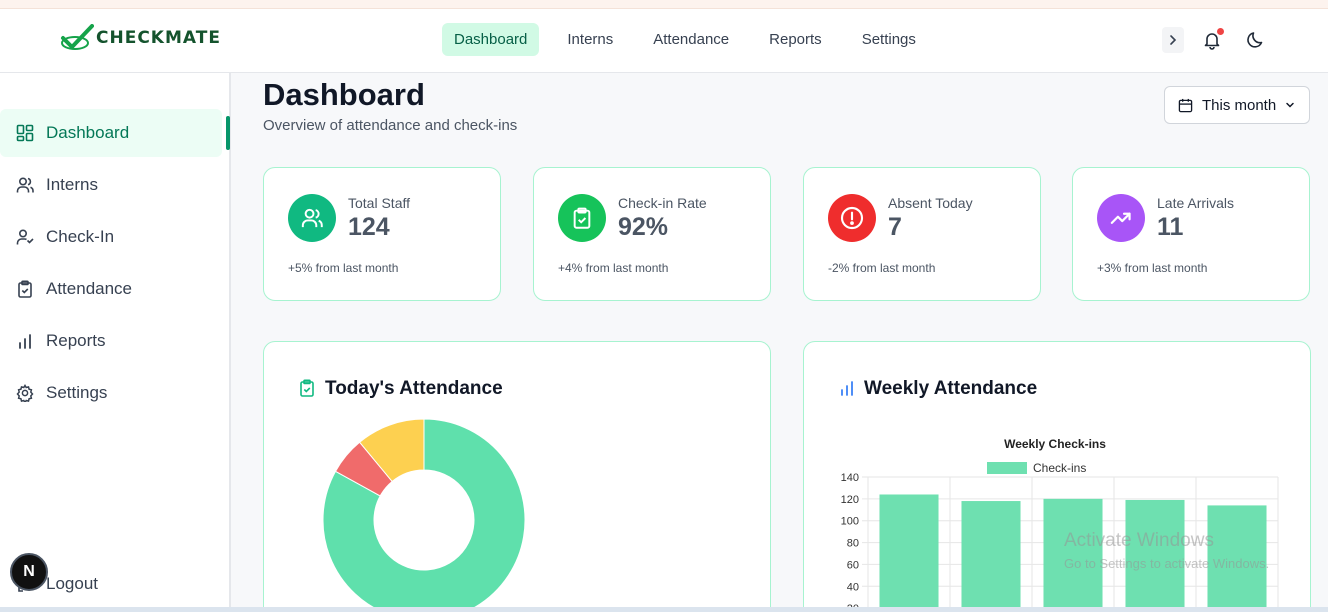  Describe the element at coordinates (1196, 203) in the screenshot. I see `stat-label: Late Arrivals` at that location.